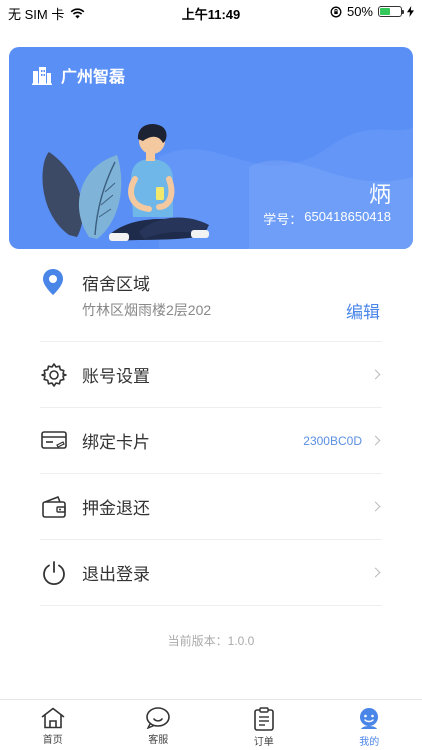 The width and height of the screenshot is (422, 750). I want to click on building-icon, so click(42, 76).